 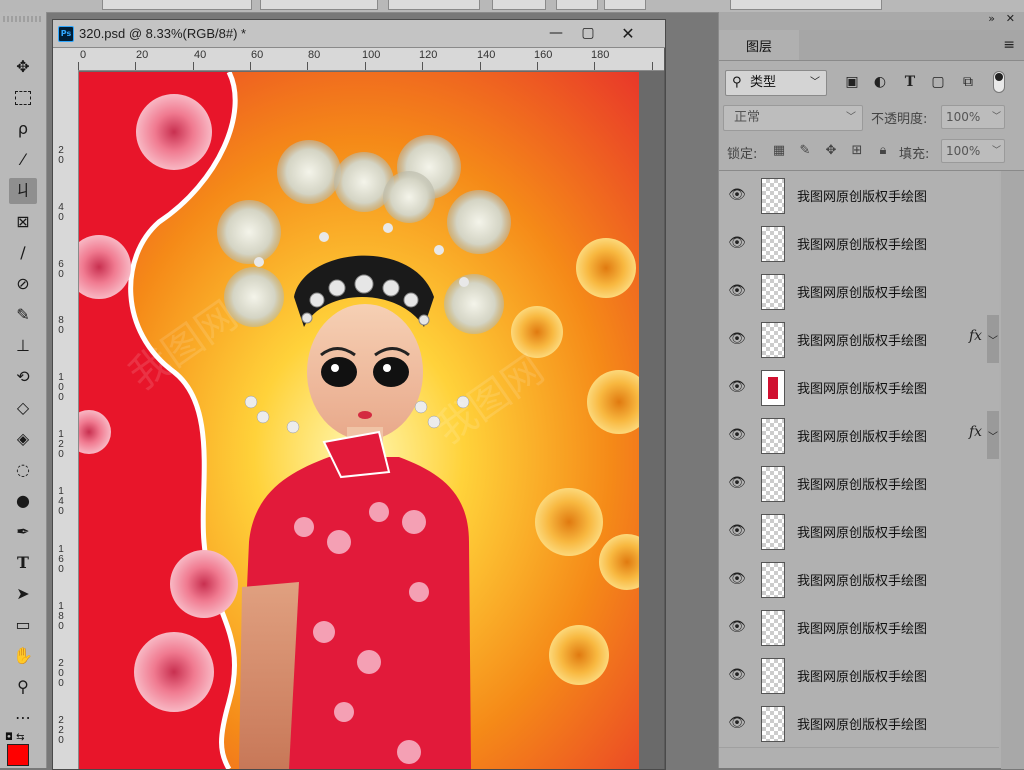 I want to click on tab-layers: 图层, so click(x=759, y=45).